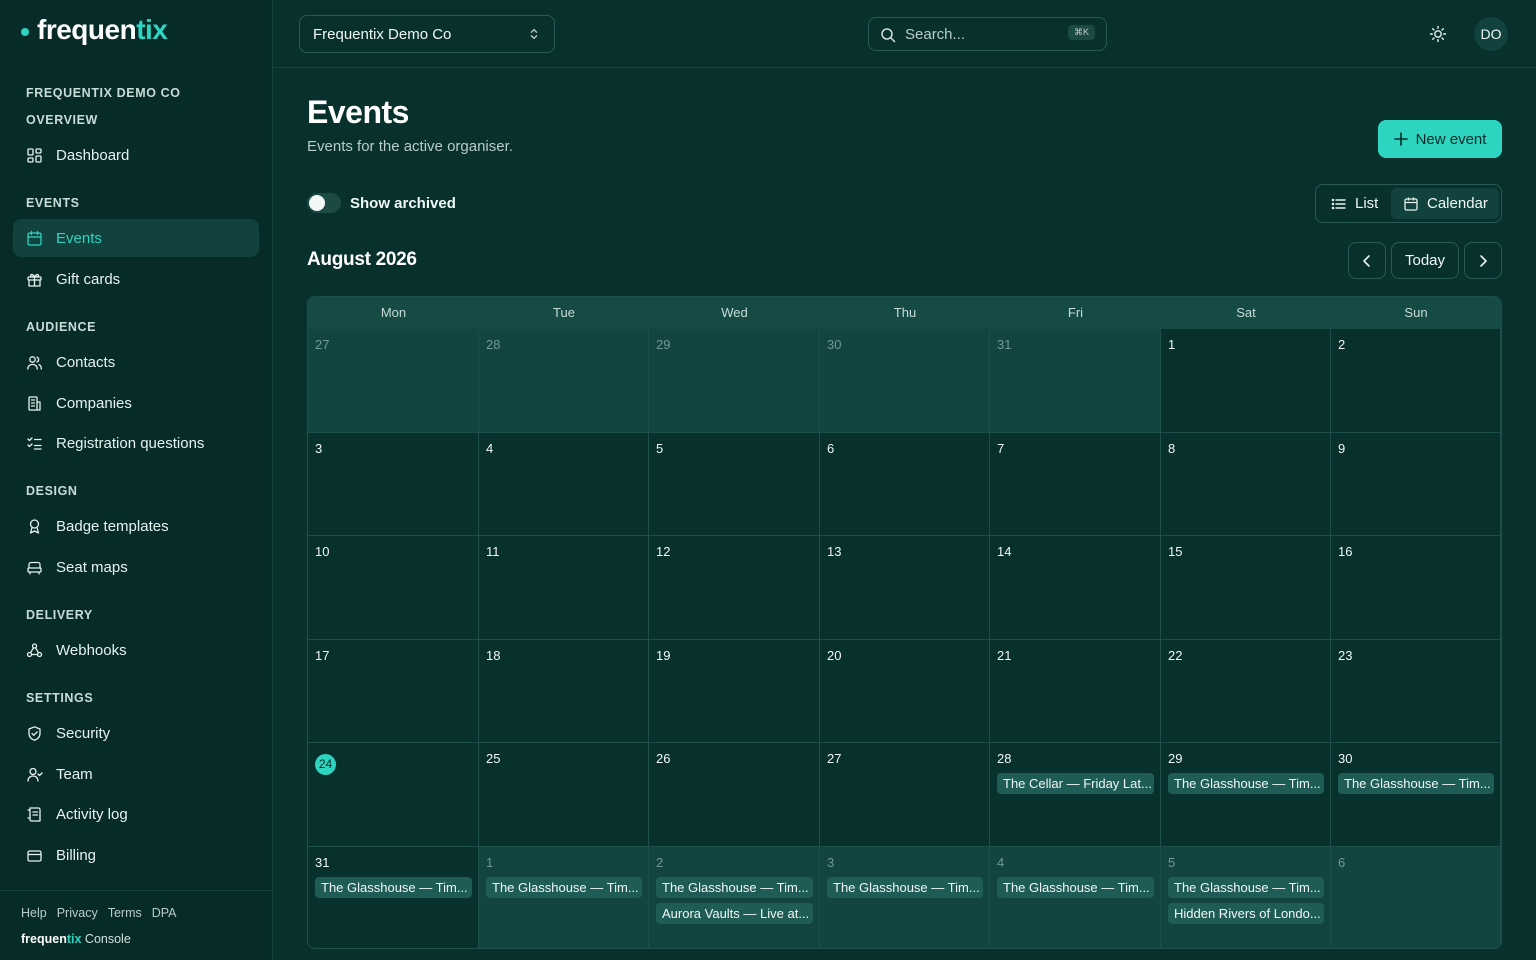 The width and height of the screenshot is (1536, 960). What do you see at coordinates (136, 855) in the screenshot?
I see `sidebar-item-billing: Billing` at bounding box center [136, 855].